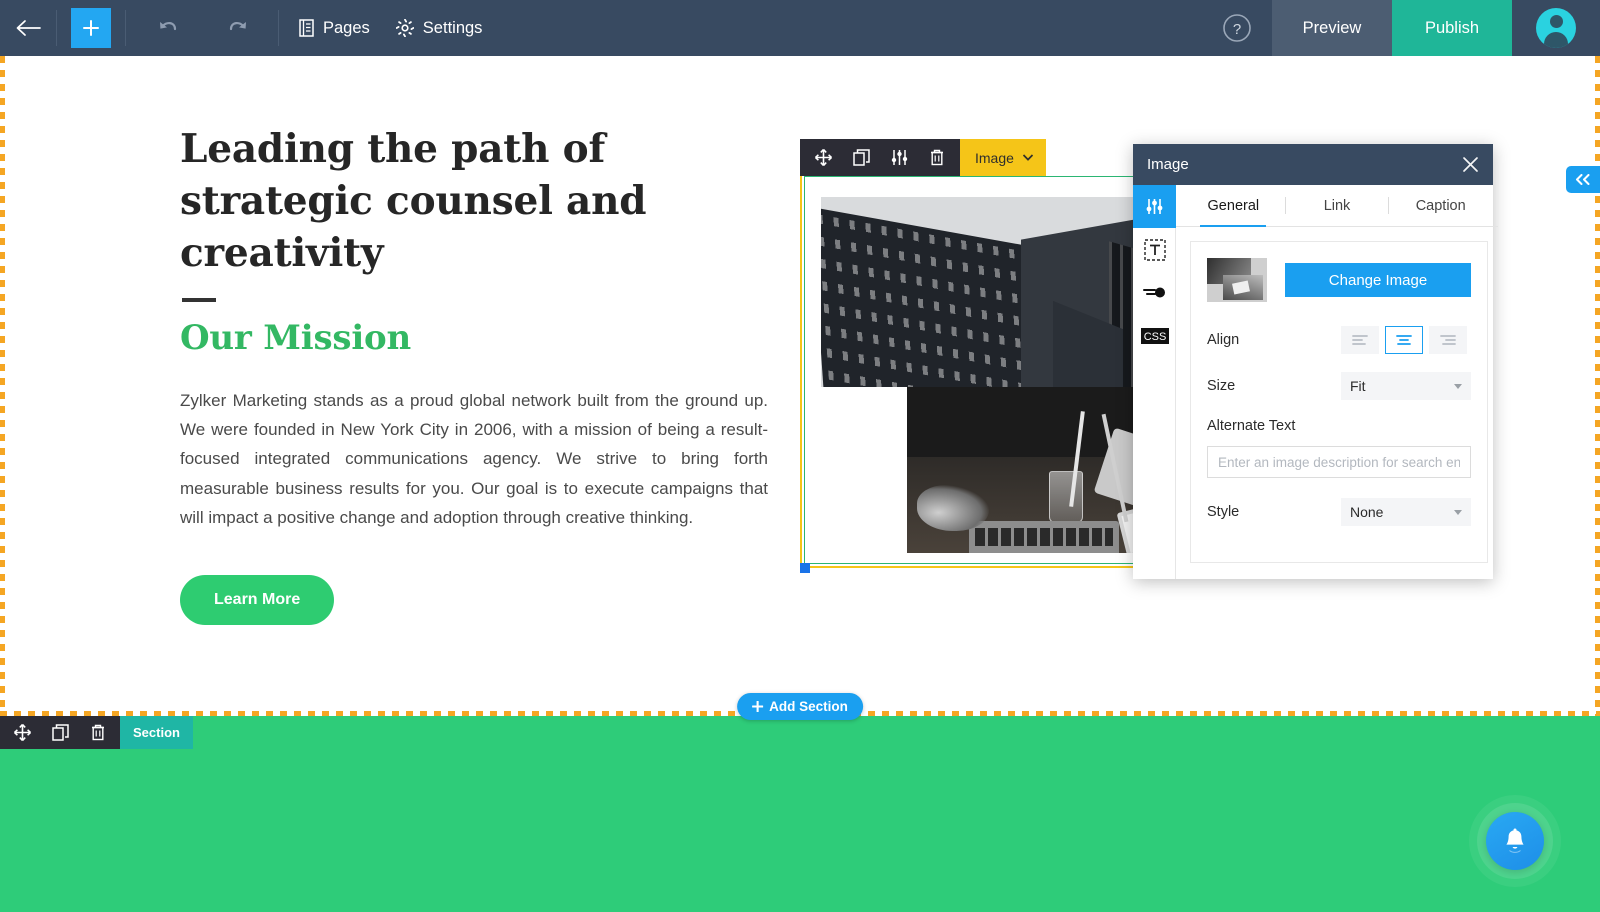  Describe the element at coordinates (1339, 512) in the screenshot. I see `style-row: Style None` at that location.